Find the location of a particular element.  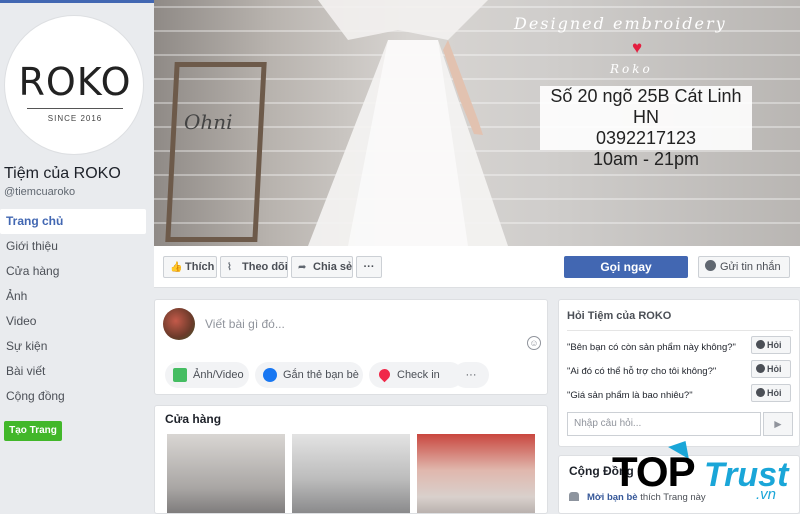

tag-person-icon is located at coordinates (270, 375).